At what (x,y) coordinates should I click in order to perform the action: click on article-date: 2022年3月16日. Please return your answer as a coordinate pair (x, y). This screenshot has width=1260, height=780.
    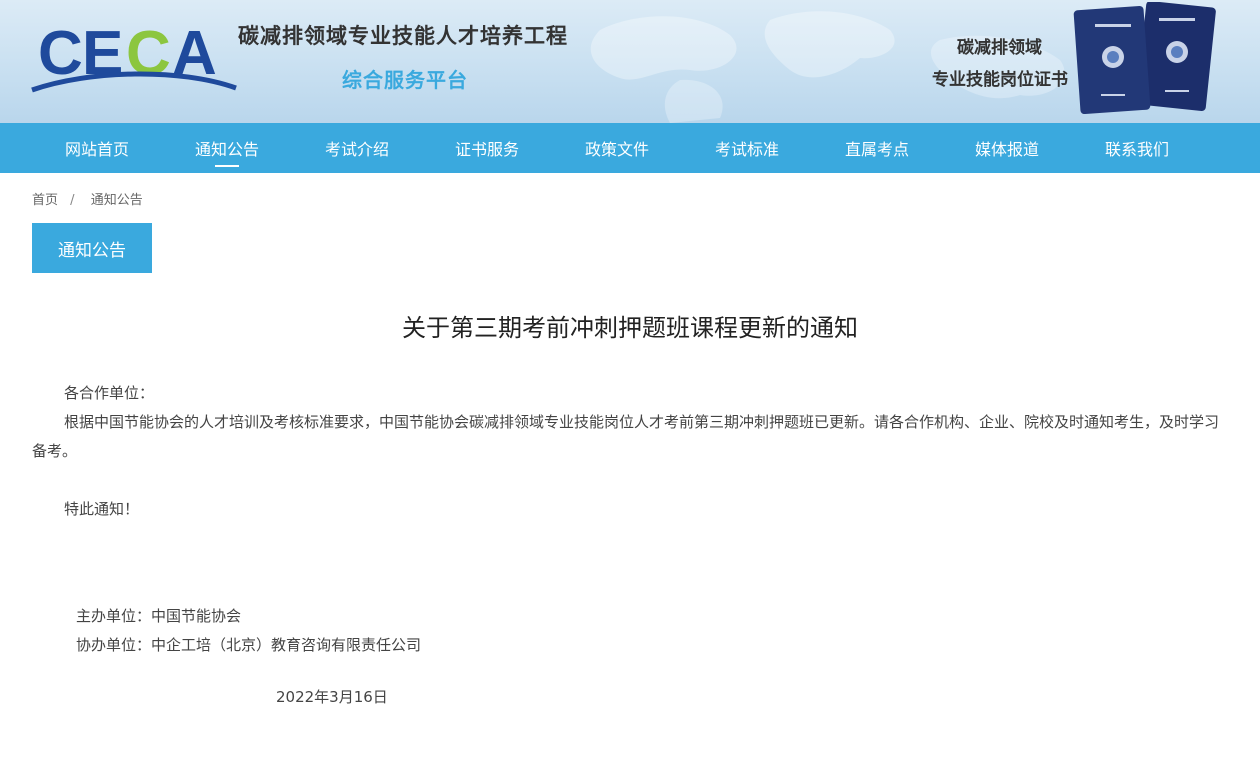
    Looking at the image, I should click on (332, 697).